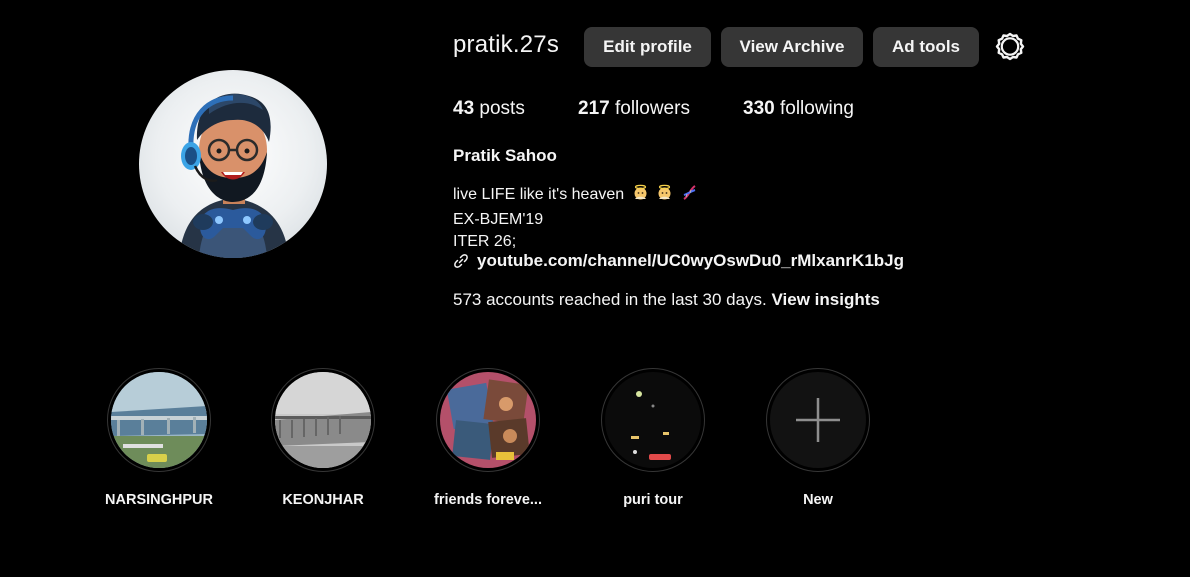 This screenshot has height=577, width=1190. I want to click on view-archive-button: View Archive, so click(792, 47).